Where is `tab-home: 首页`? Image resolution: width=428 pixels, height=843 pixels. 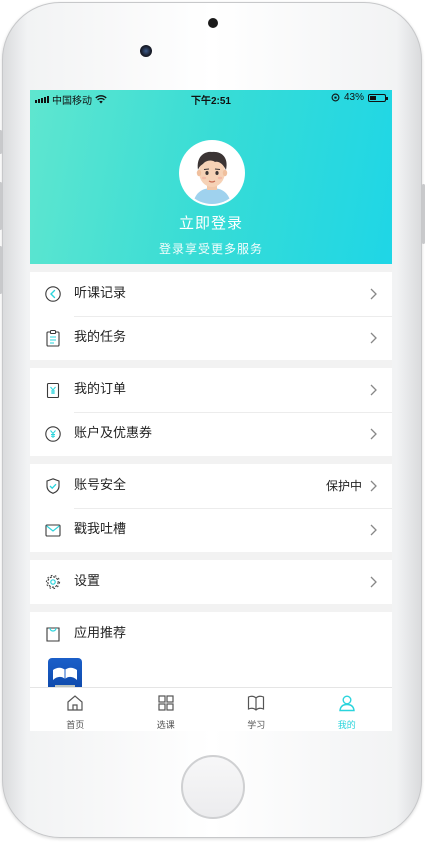
tab-home: 首页 is located at coordinates (75, 709).